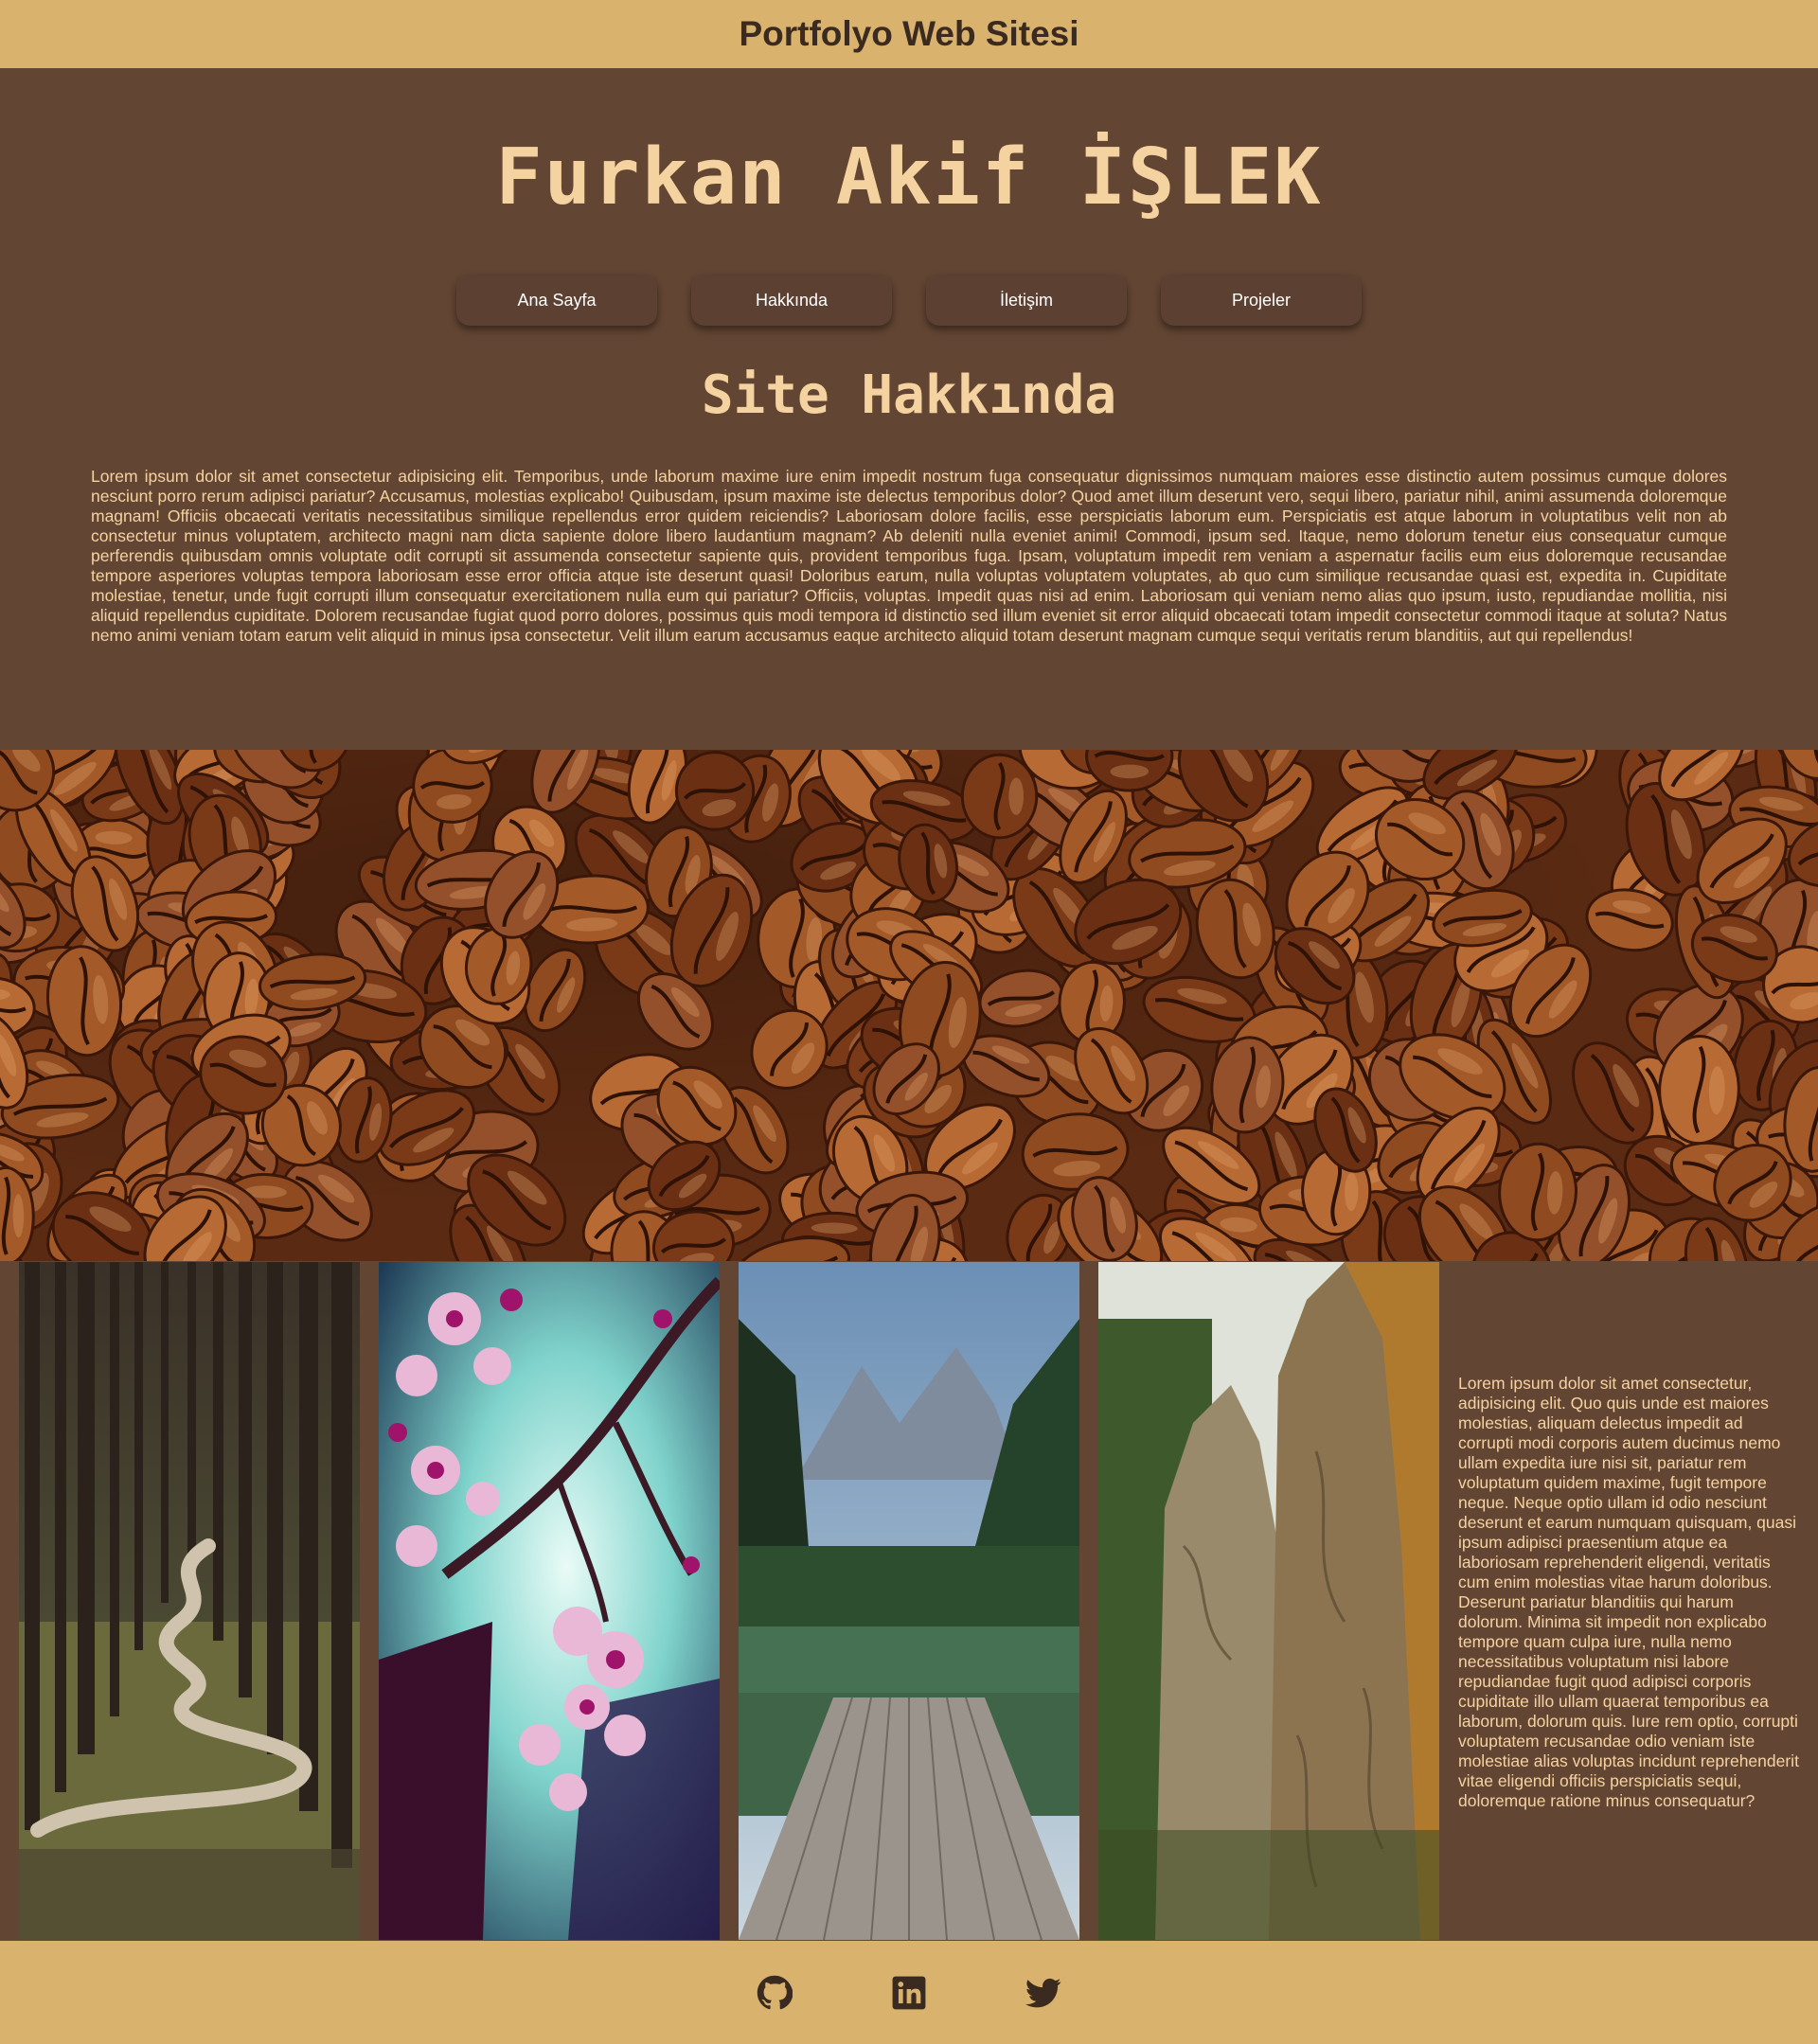 The image size is (1818, 2044). I want to click on top-bar: Portfolyo Web Sitesi, so click(909, 34).